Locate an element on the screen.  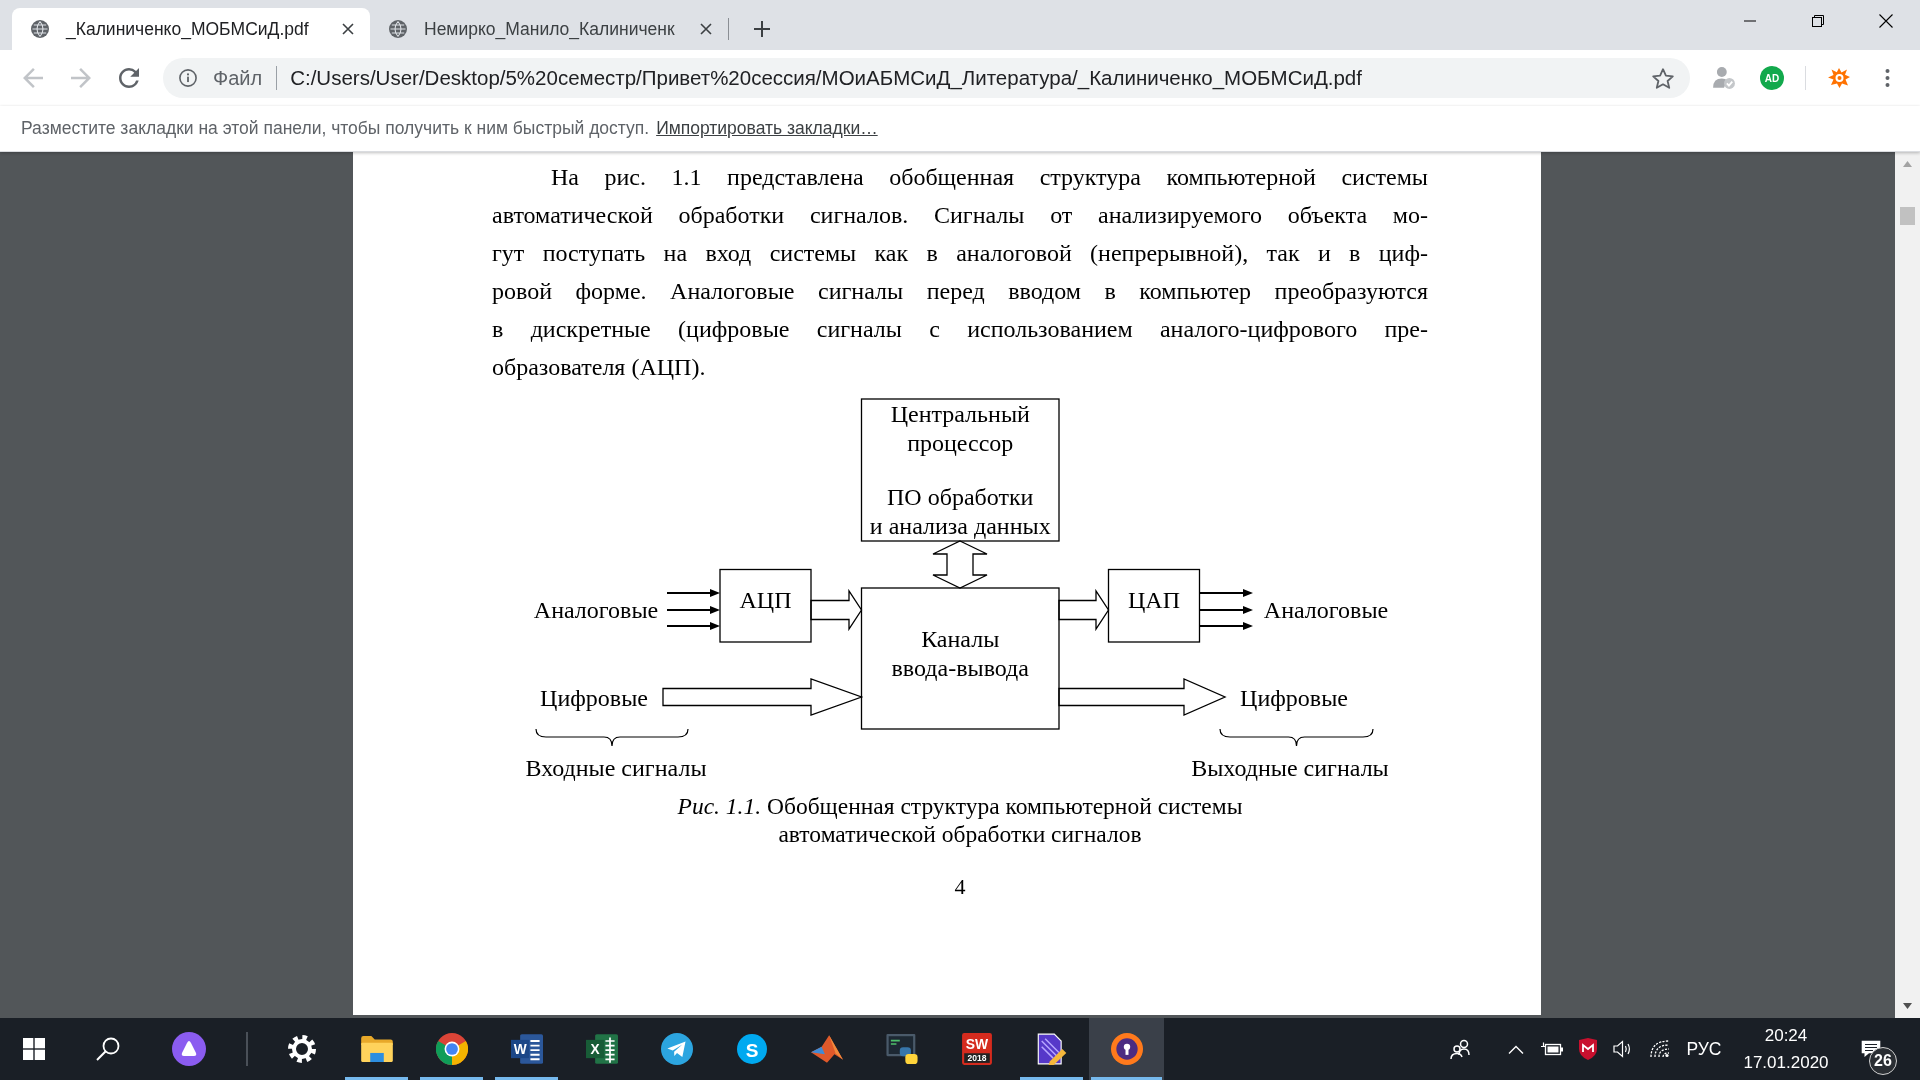
gear-icon is located at coordinates (301, 1049).